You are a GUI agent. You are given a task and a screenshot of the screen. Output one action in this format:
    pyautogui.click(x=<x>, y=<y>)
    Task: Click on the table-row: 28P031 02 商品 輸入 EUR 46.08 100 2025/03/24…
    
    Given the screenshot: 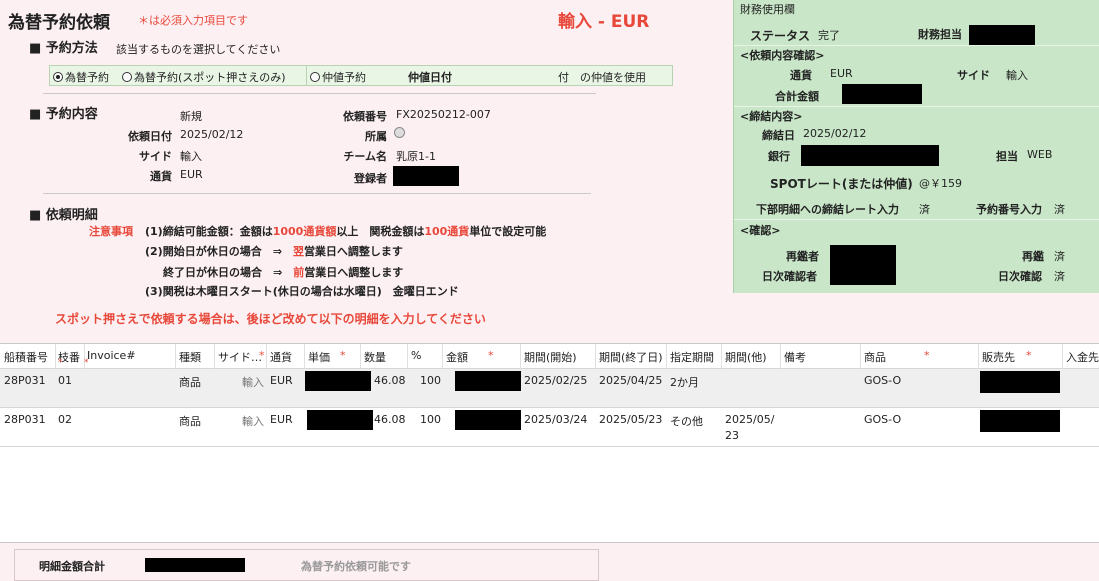 What is the action you would take?
    pyautogui.click(x=549, y=427)
    